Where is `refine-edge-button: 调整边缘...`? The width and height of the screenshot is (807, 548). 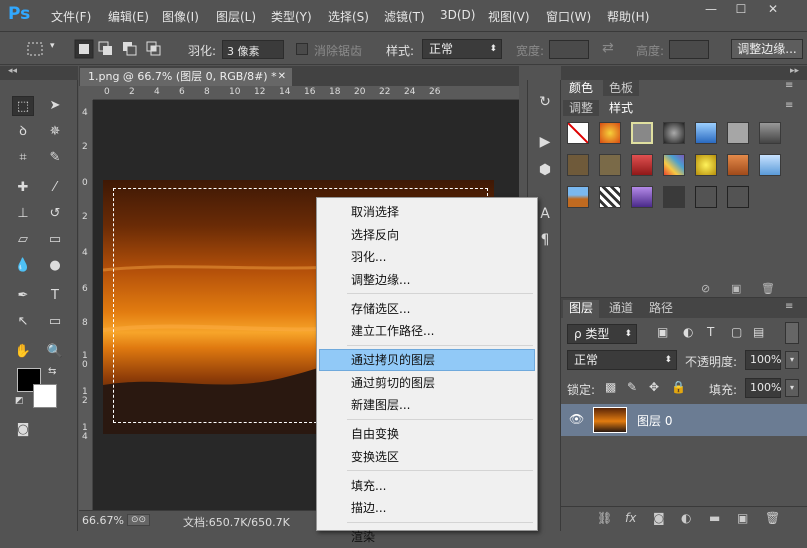 refine-edge-button: 调整边缘... is located at coordinates (767, 49).